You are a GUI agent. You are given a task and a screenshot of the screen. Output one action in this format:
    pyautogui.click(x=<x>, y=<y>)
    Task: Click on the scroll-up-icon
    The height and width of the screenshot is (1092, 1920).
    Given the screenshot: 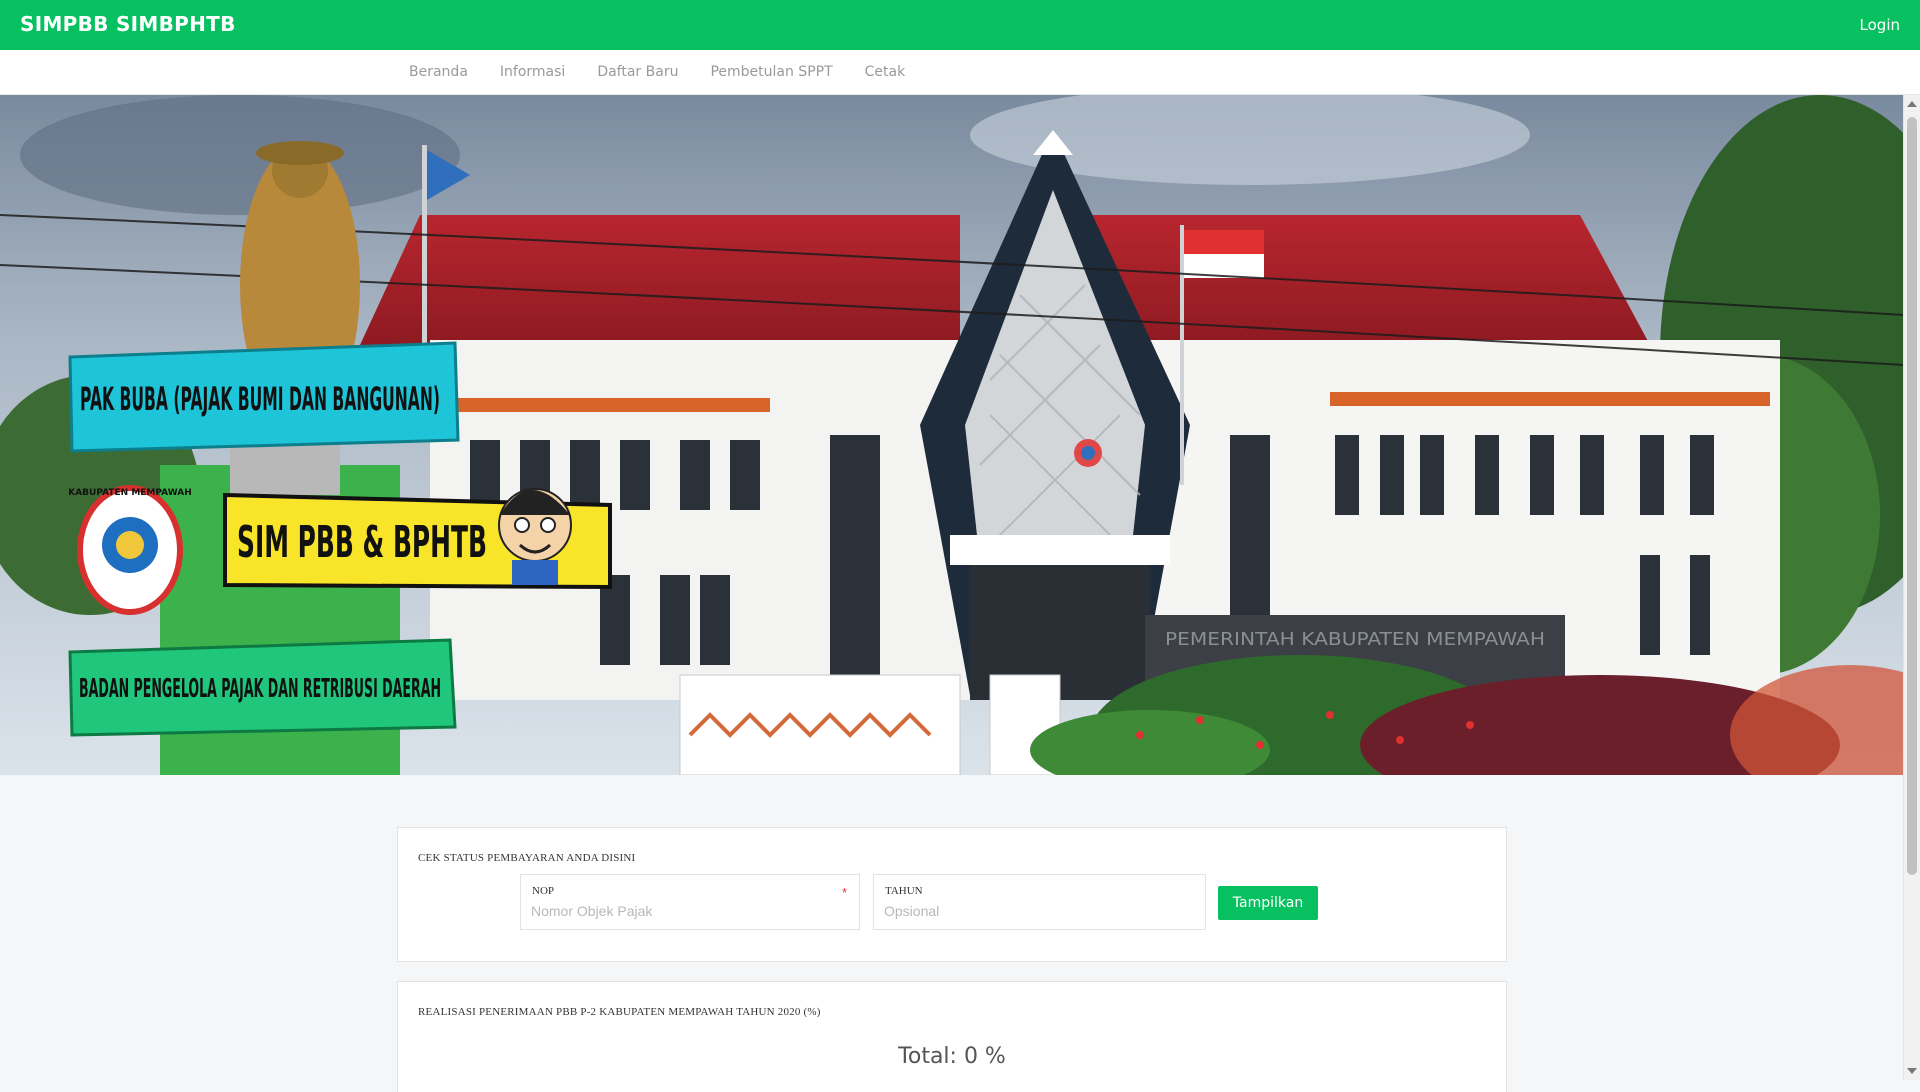 What is the action you would take?
    pyautogui.click(x=1912, y=104)
    